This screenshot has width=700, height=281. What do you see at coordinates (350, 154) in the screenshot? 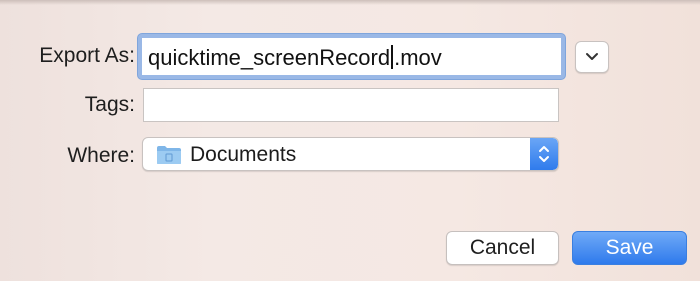
I see `where-location-popup: Documents` at bounding box center [350, 154].